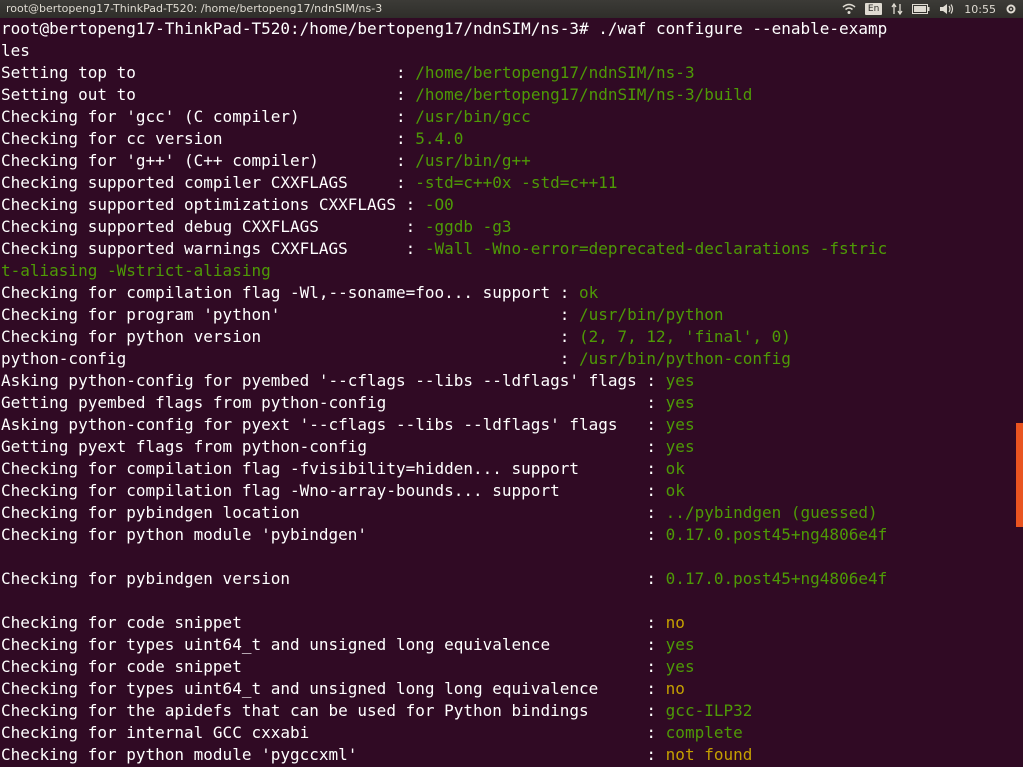 Image resolution: width=1023 pixels, height=767 pixels. I want to click on line-label: Checking for python module 'pybindgen' :, so click(333, 534).